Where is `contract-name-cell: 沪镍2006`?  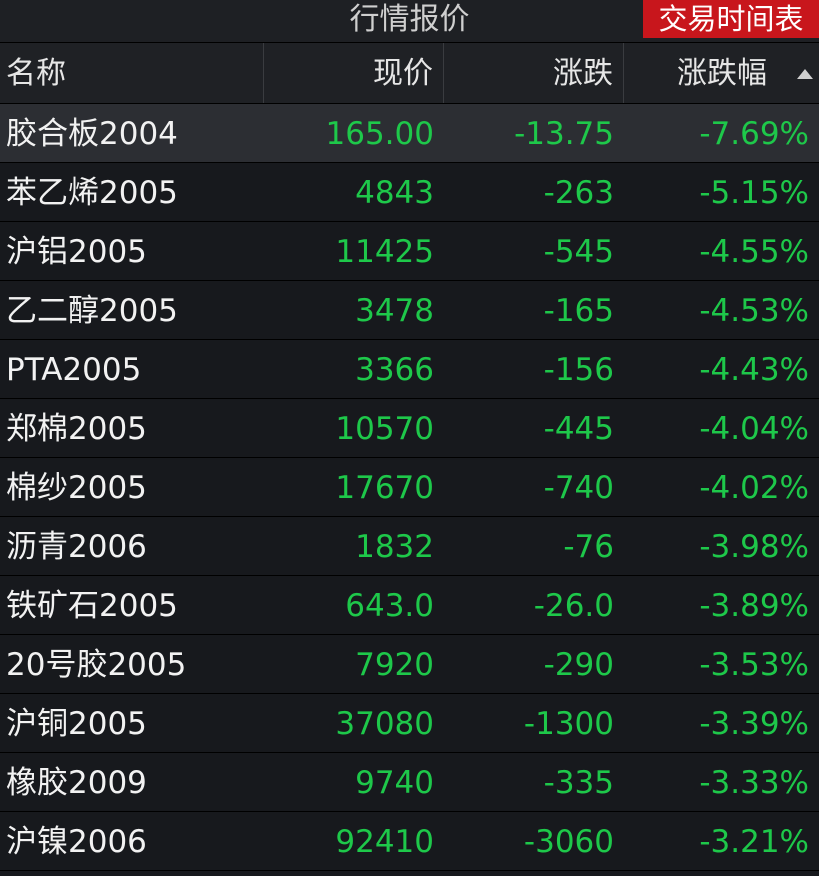 contract-name-cell: 沪镍2006 is located at coordinates (76, 842).